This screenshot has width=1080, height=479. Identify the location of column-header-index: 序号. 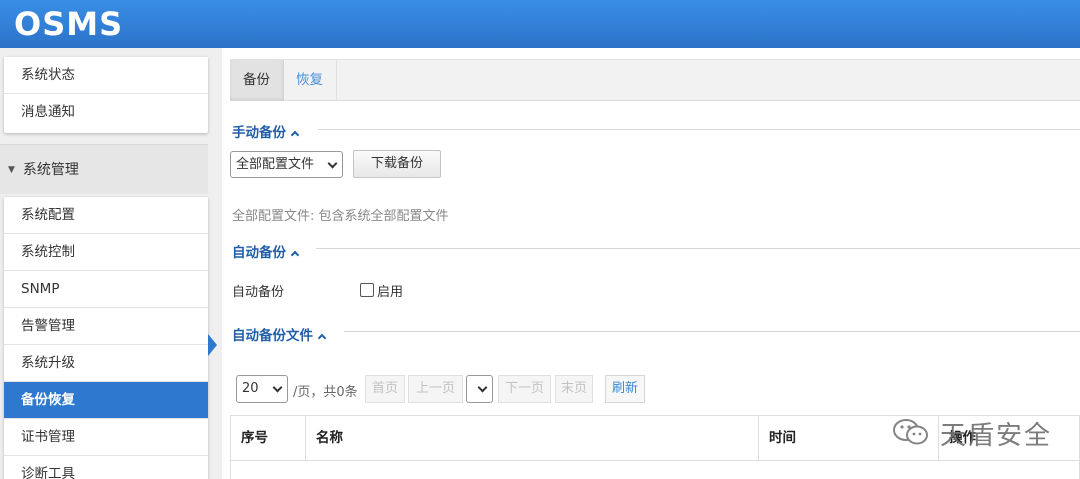
(268, 438).